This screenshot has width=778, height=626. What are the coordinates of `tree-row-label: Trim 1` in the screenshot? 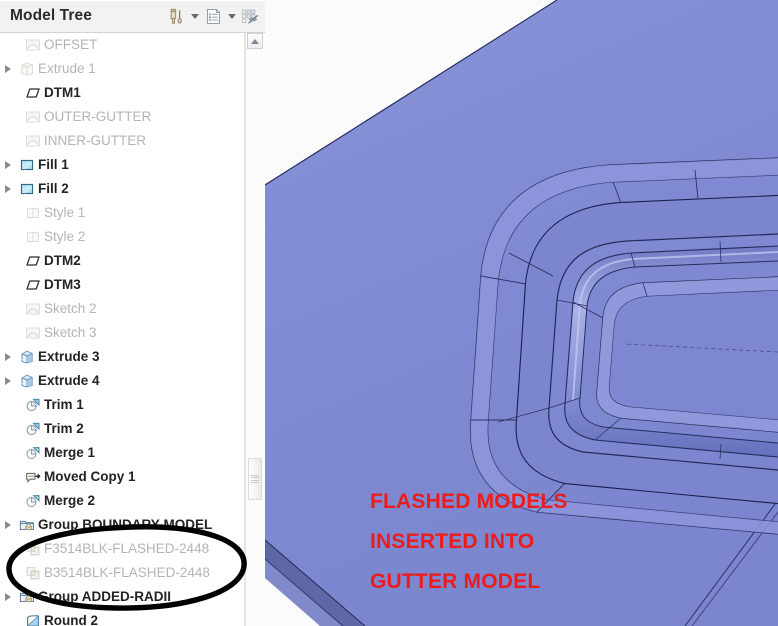 It's located at (64, 405).